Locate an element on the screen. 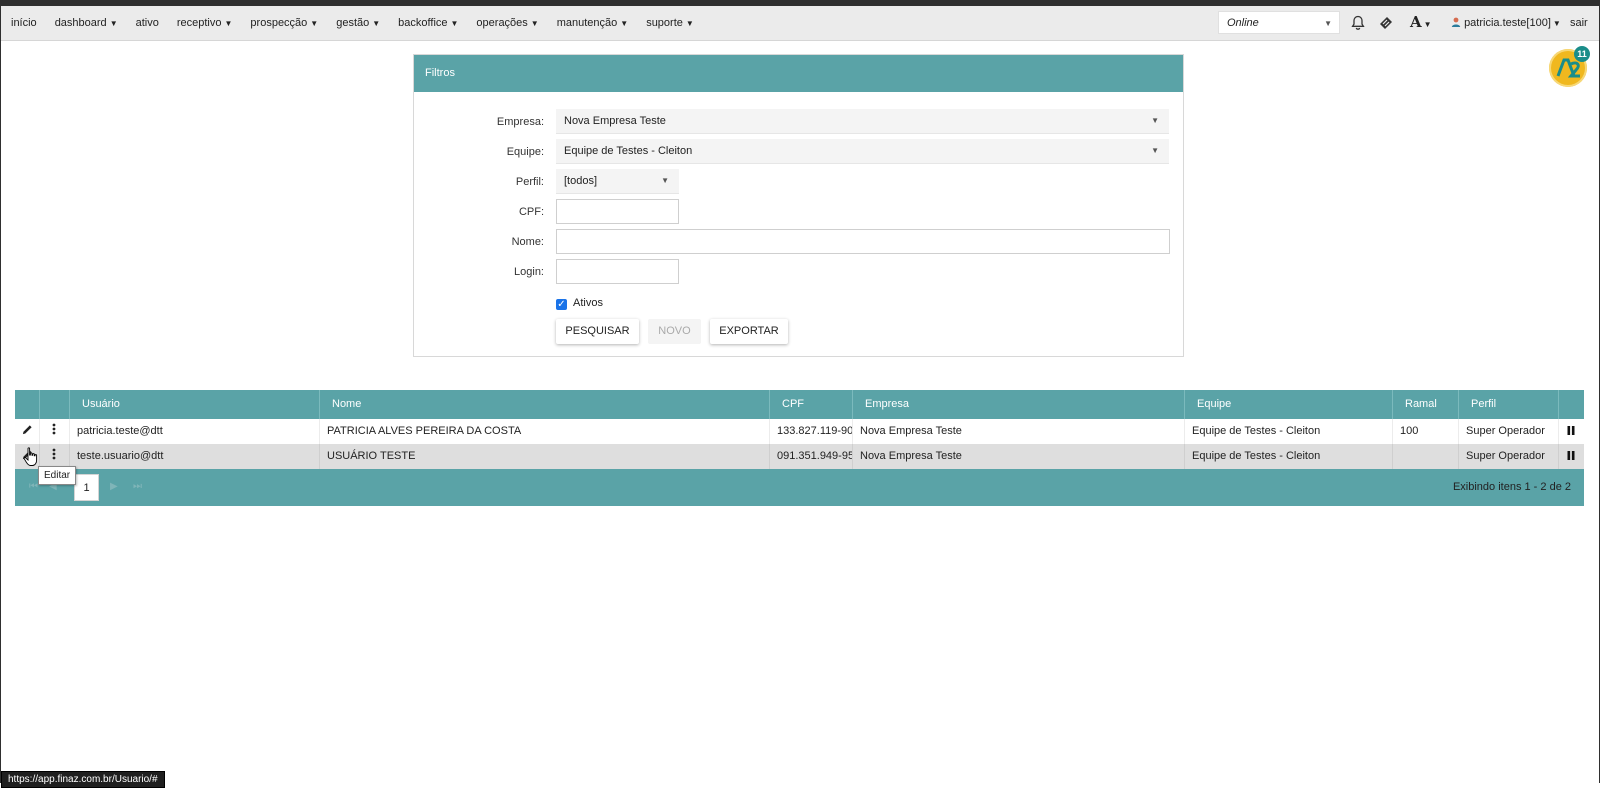  login-row: Login: is located at coordinates (798, 272).